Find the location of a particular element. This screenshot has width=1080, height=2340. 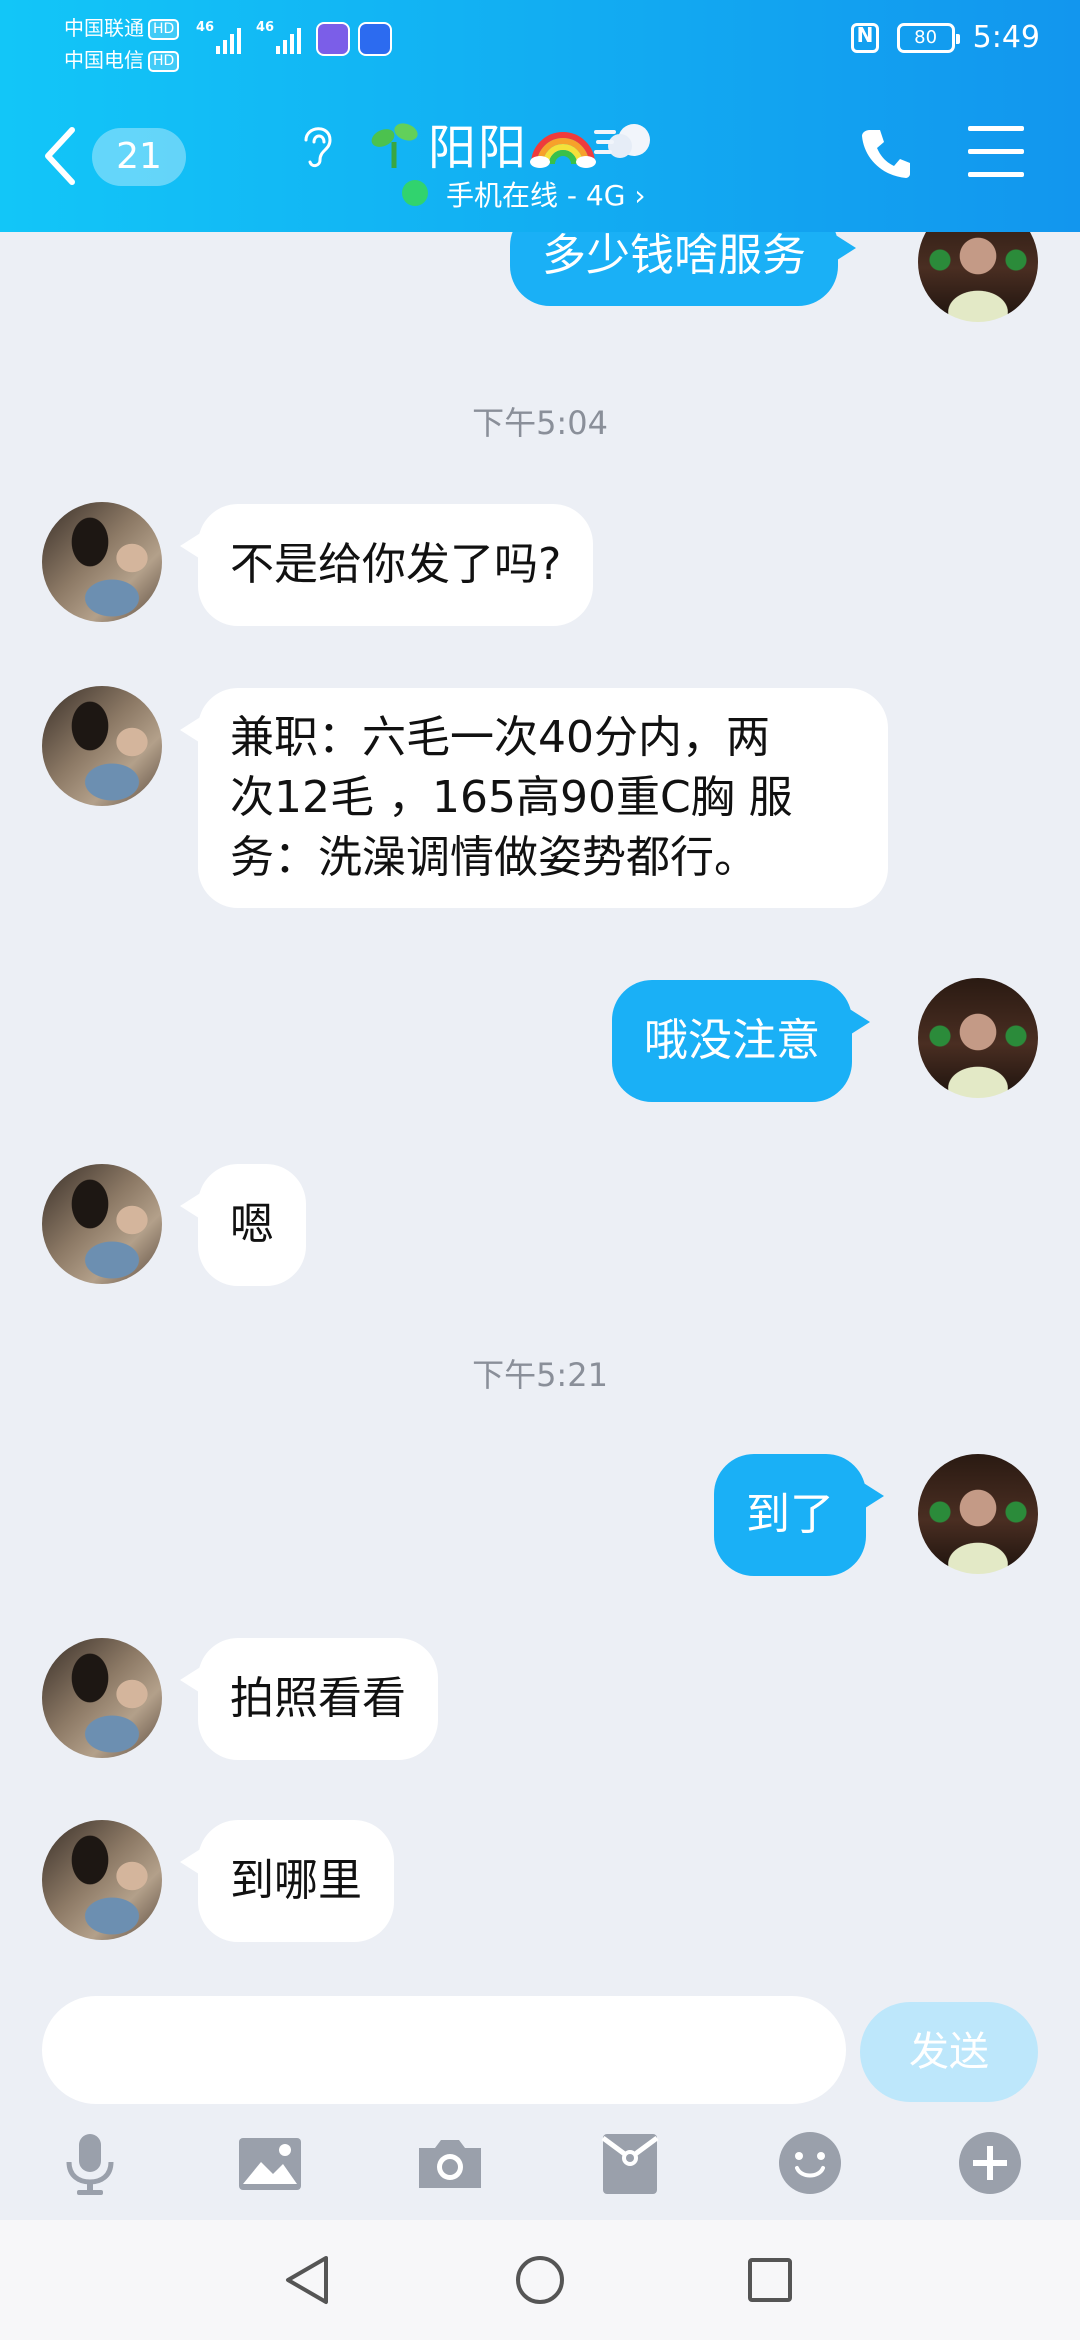

nav-recents-icon is located at coordinates (770, 2280).